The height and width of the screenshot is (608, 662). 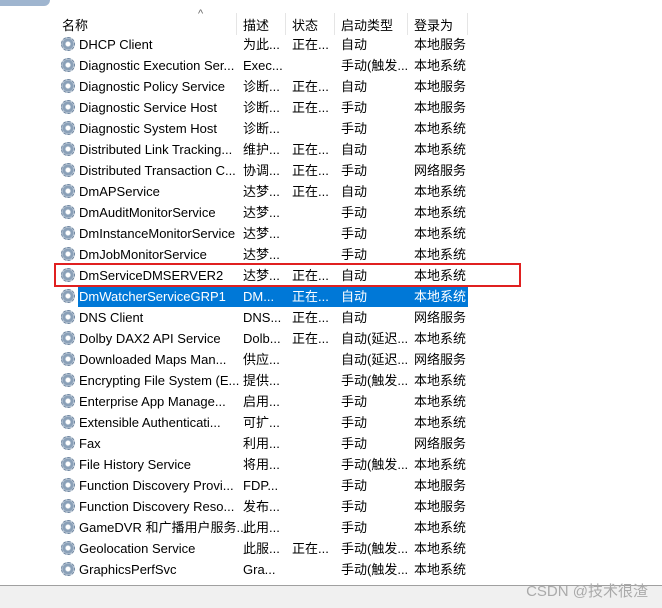 What do you see at coordinates (157, 233) in the screenshot?
I see `cell-name: DmInstanceMonitorService` at bounding box center [157, 233].